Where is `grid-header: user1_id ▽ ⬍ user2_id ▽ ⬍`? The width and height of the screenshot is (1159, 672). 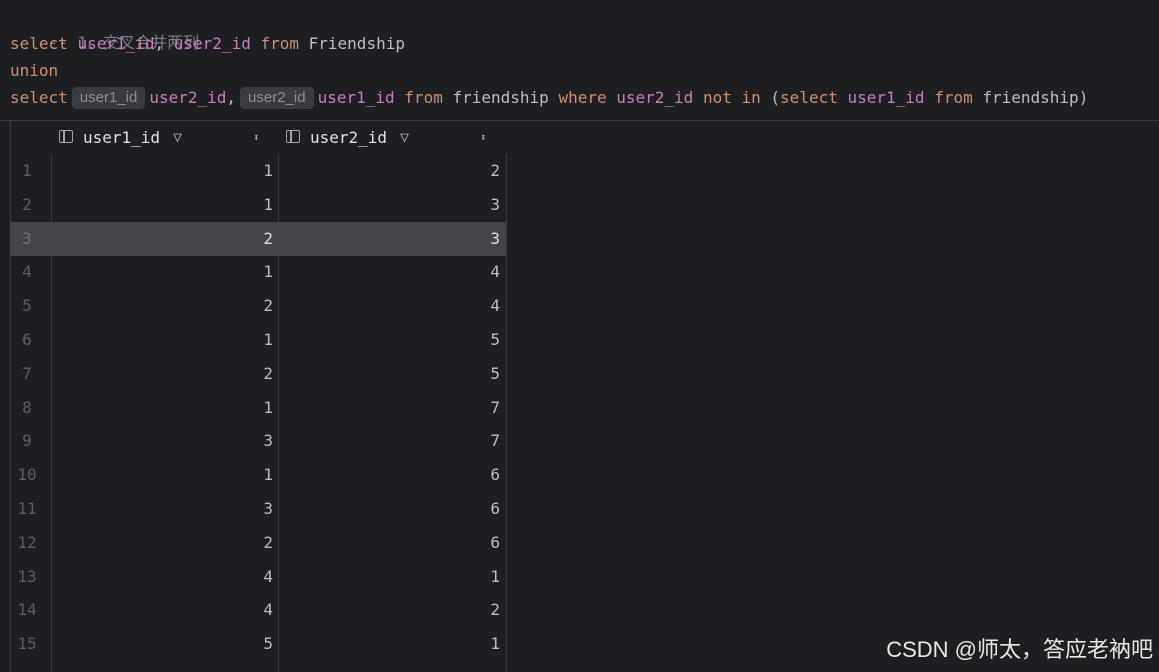
grid-header: user1_id ▽ ⬍ user2_id ▽ ⬍ is located at coordinates (259, 137).